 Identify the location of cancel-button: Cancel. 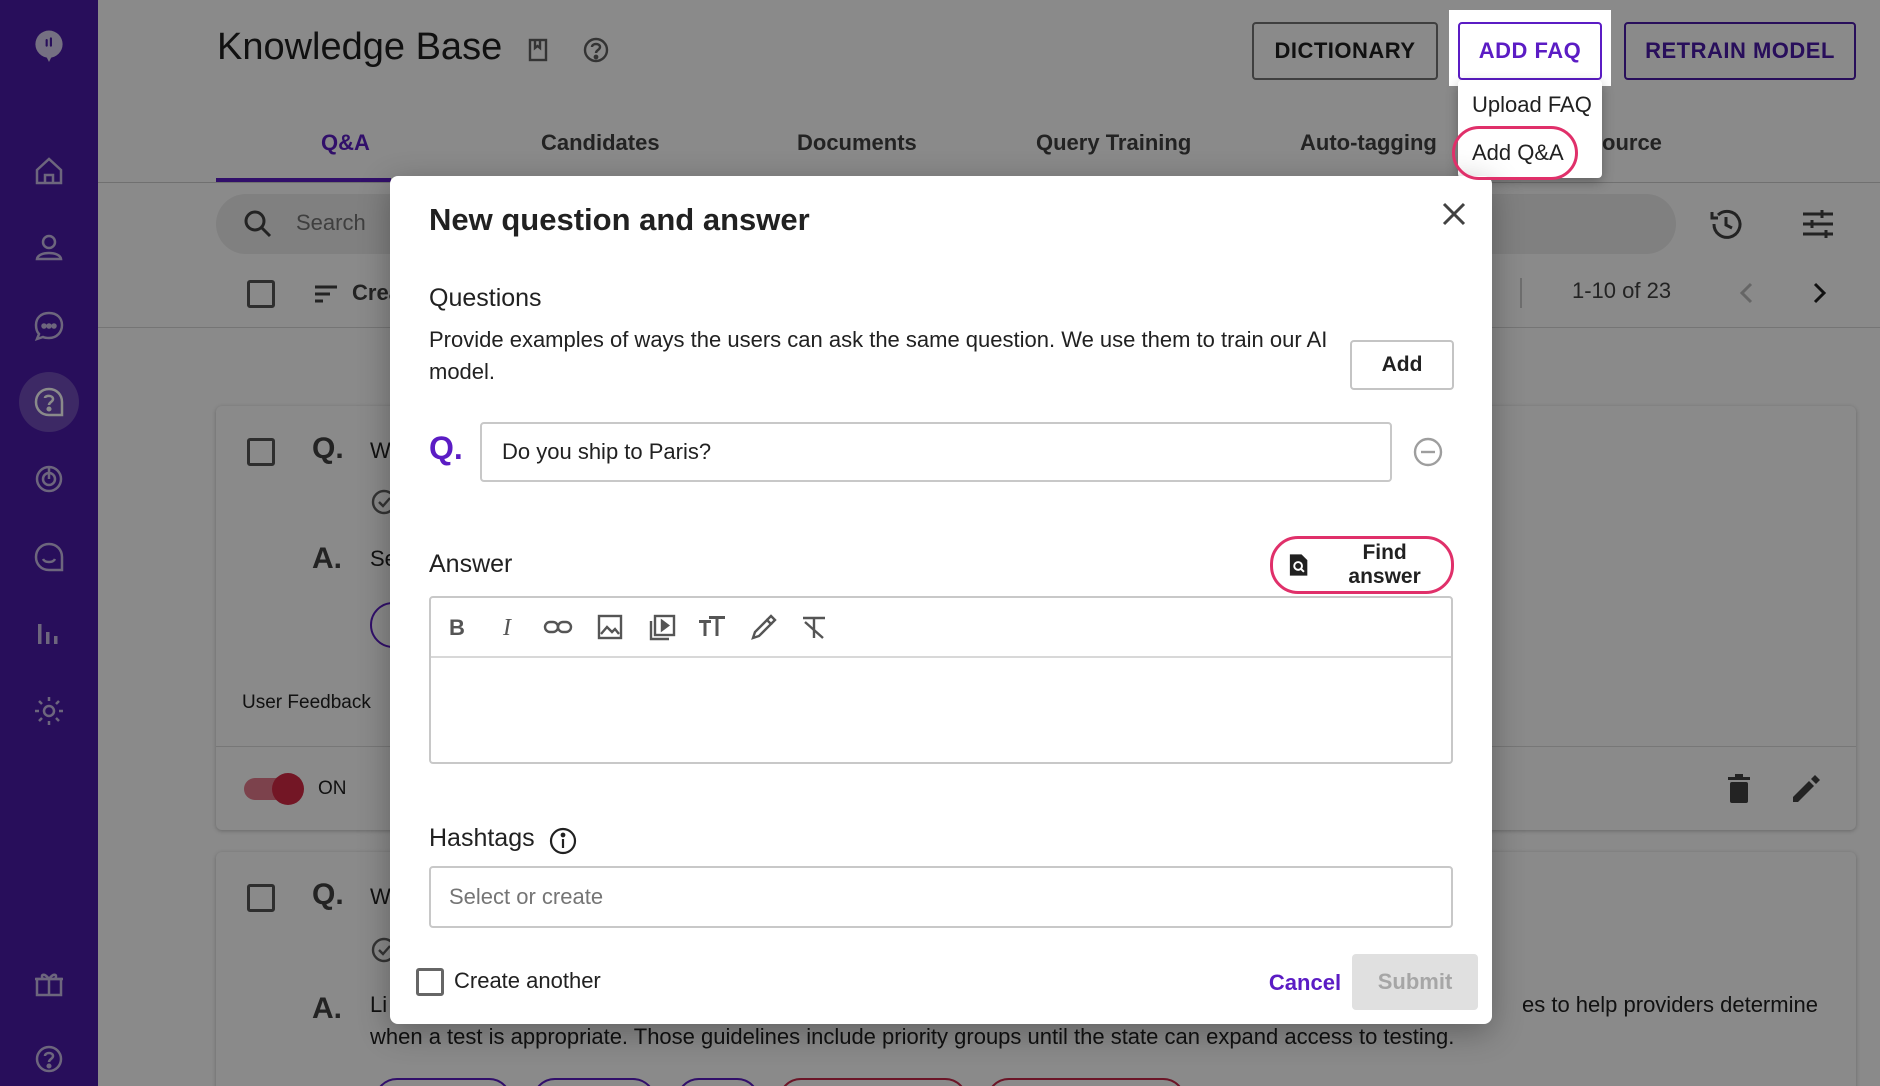
(1305, 983).